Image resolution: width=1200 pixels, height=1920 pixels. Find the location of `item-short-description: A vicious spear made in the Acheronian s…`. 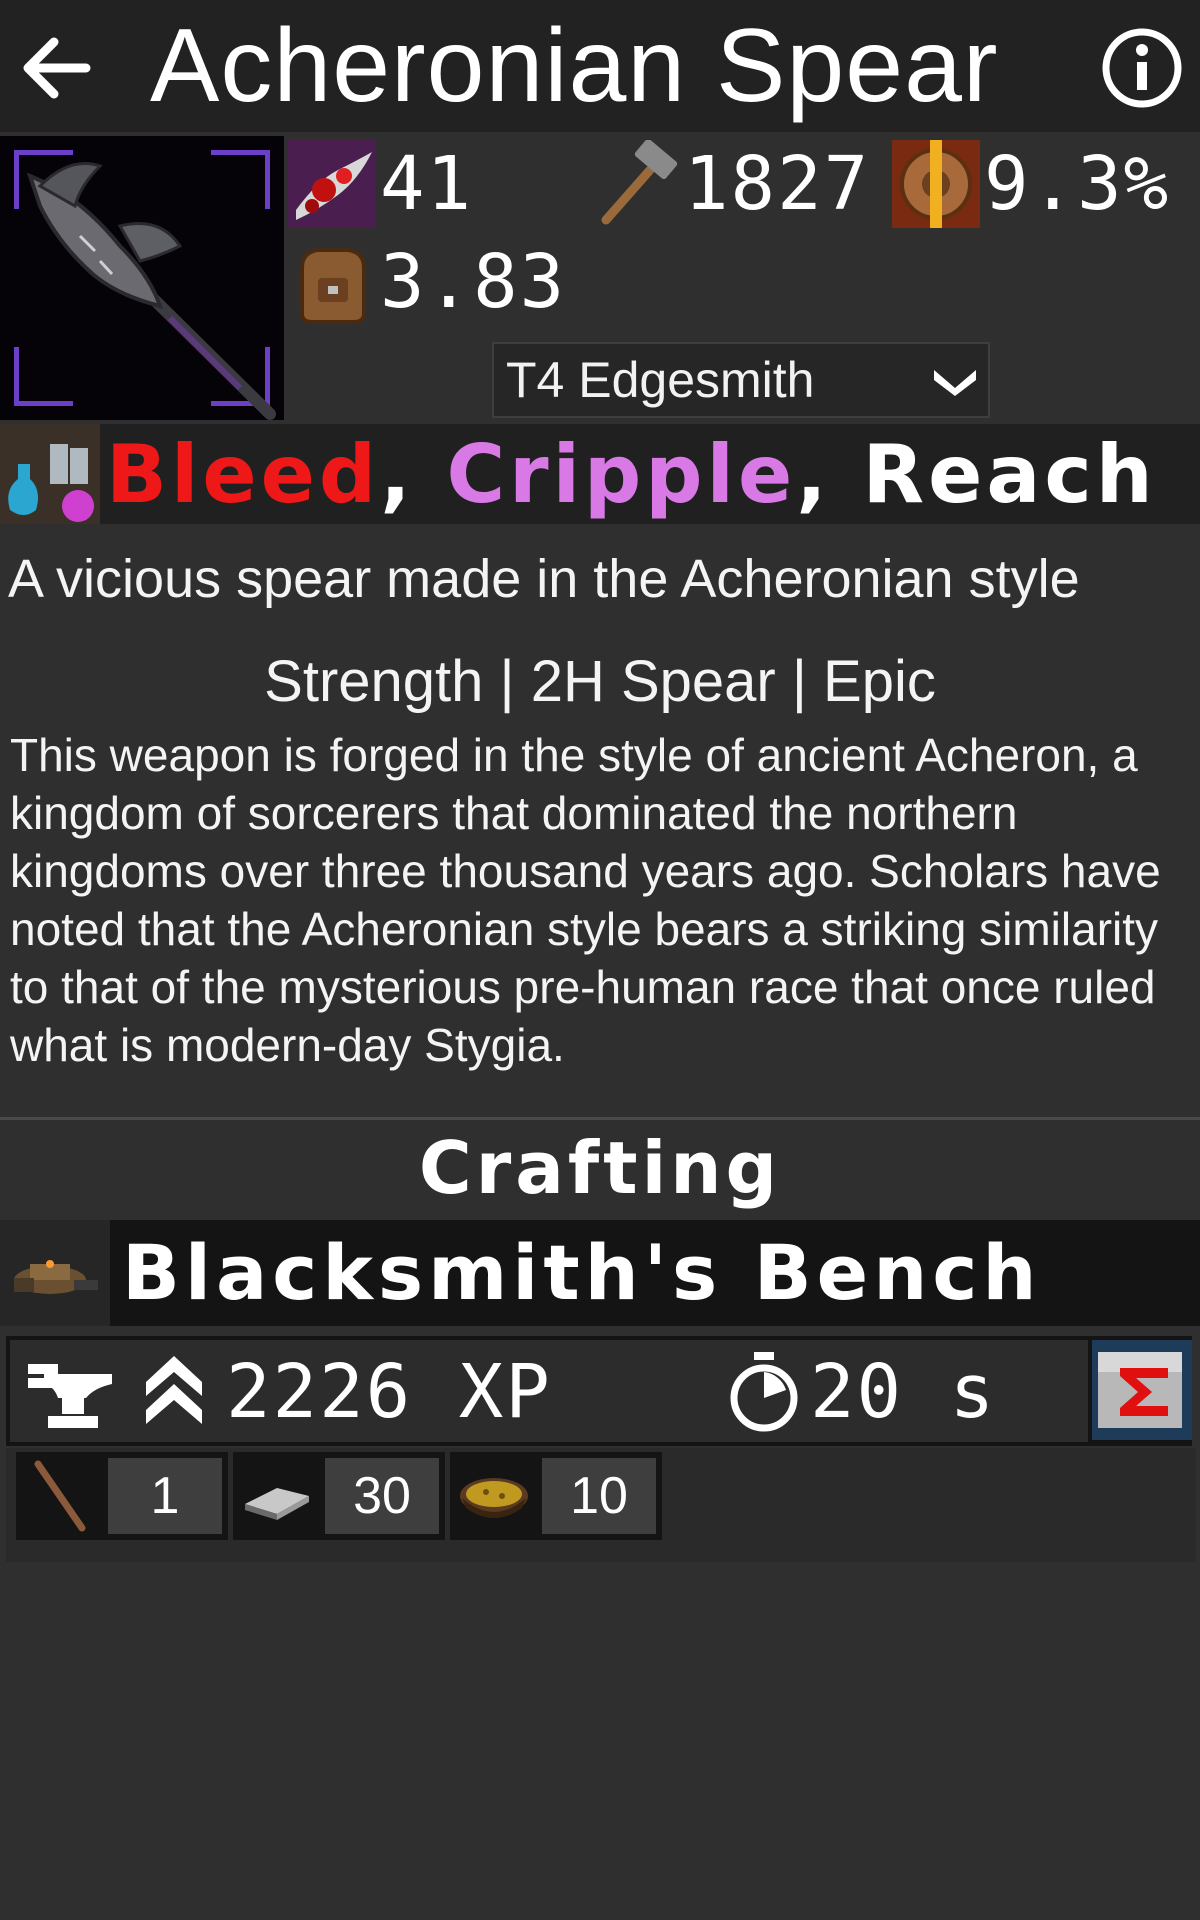

item-short-description: A vicious spear made in the Acheronian s… is located at coordinates (544, 579).